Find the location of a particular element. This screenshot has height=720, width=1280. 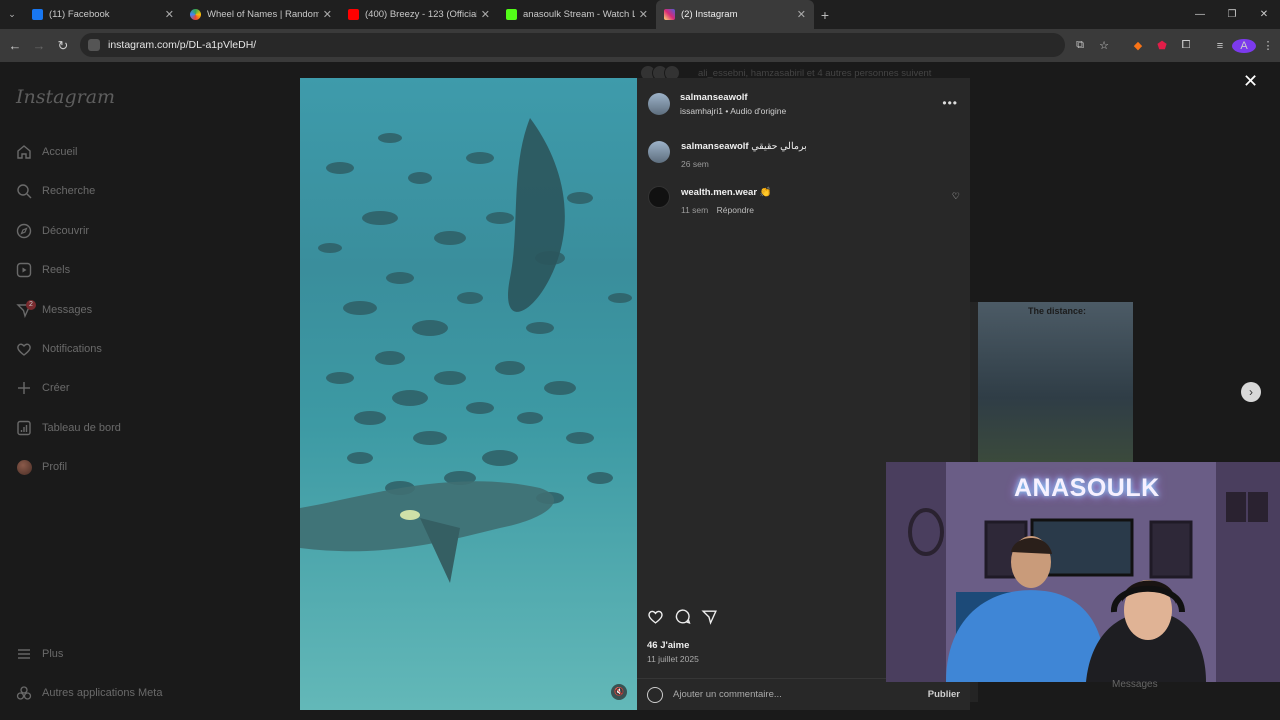

sidebar-item-label: Plus is located at coordinates (53, 654).